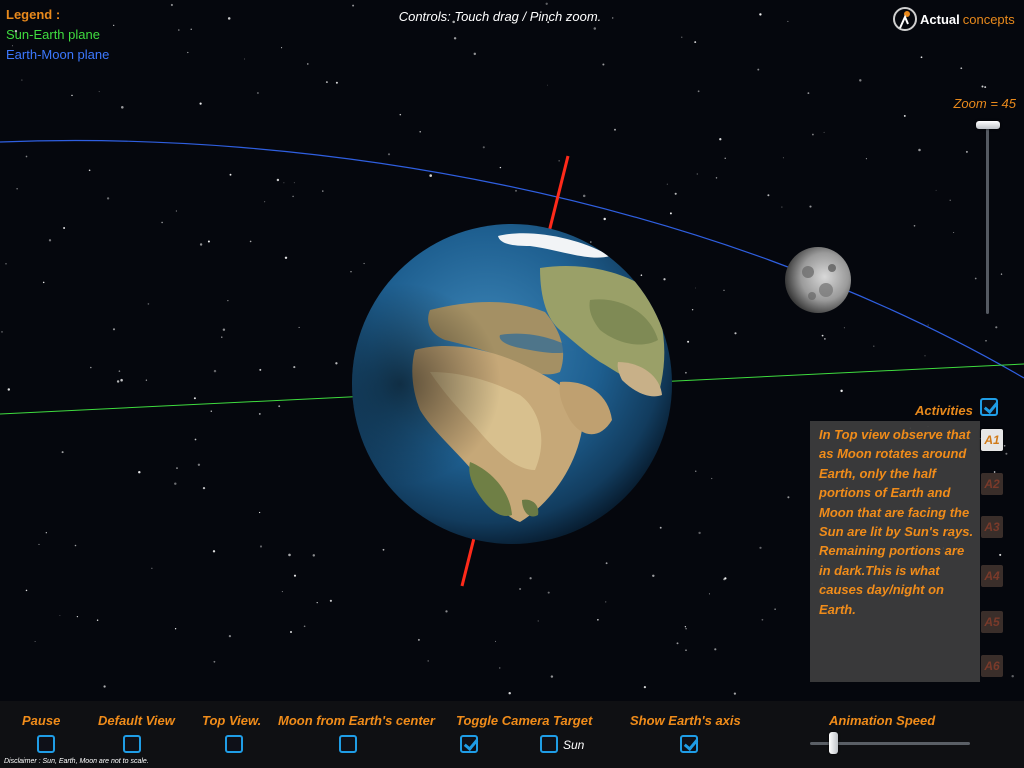  What do you see at coordinates (689, 744) in the screenshot?
I see `show-earth-axis-checkbox` at bounding box center [689, 744].